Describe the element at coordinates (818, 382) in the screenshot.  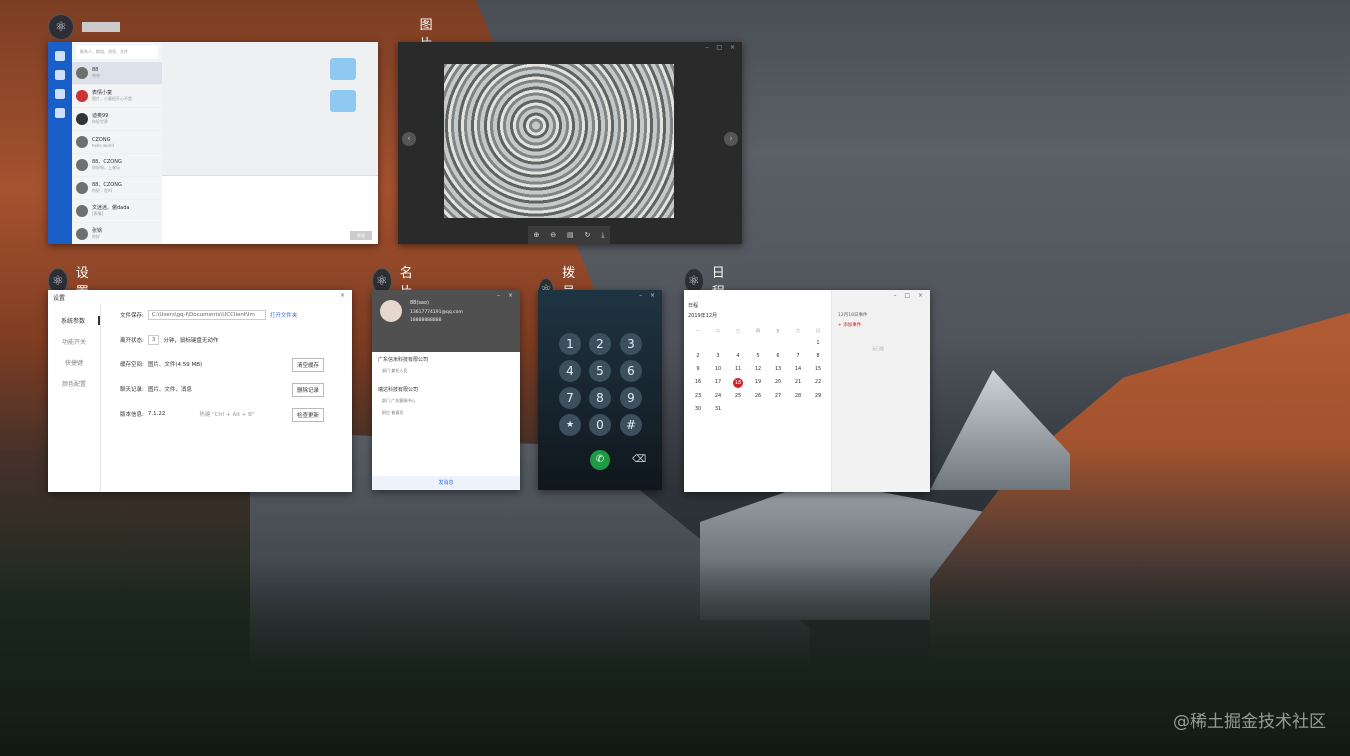
I see `calendar-day: 22` at that location.